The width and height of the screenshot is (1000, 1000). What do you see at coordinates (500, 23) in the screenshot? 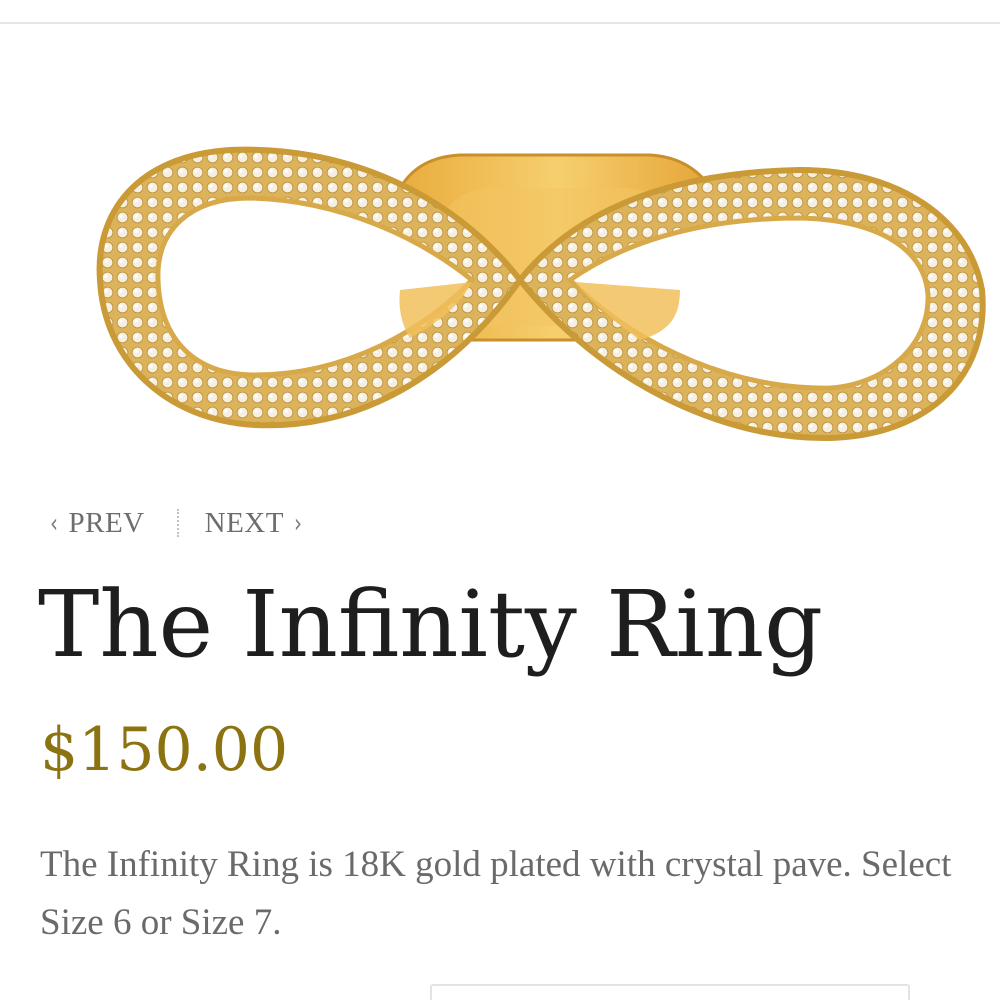
I see `header-divider` at bounding box center [500, 23].